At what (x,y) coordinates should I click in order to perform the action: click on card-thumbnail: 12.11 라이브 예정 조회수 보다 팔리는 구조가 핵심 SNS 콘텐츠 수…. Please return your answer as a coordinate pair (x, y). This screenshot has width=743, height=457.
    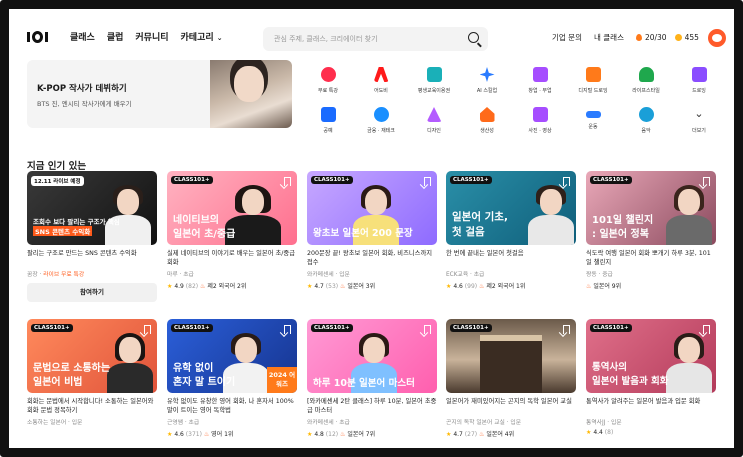
    Looking at the image, I should click on (92, 208).